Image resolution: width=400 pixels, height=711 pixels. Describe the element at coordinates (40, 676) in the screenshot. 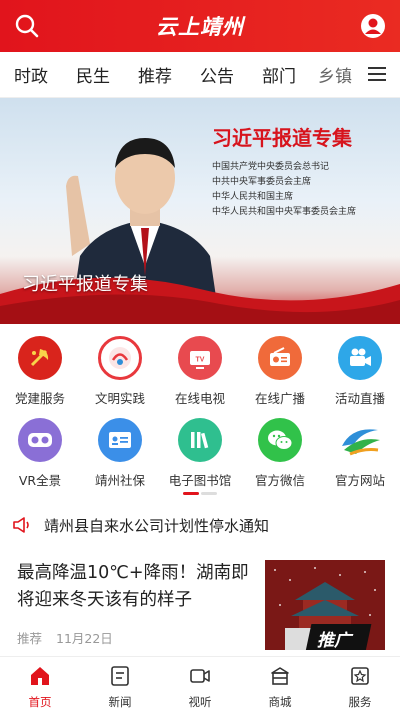

I see `home-icon` at that location.